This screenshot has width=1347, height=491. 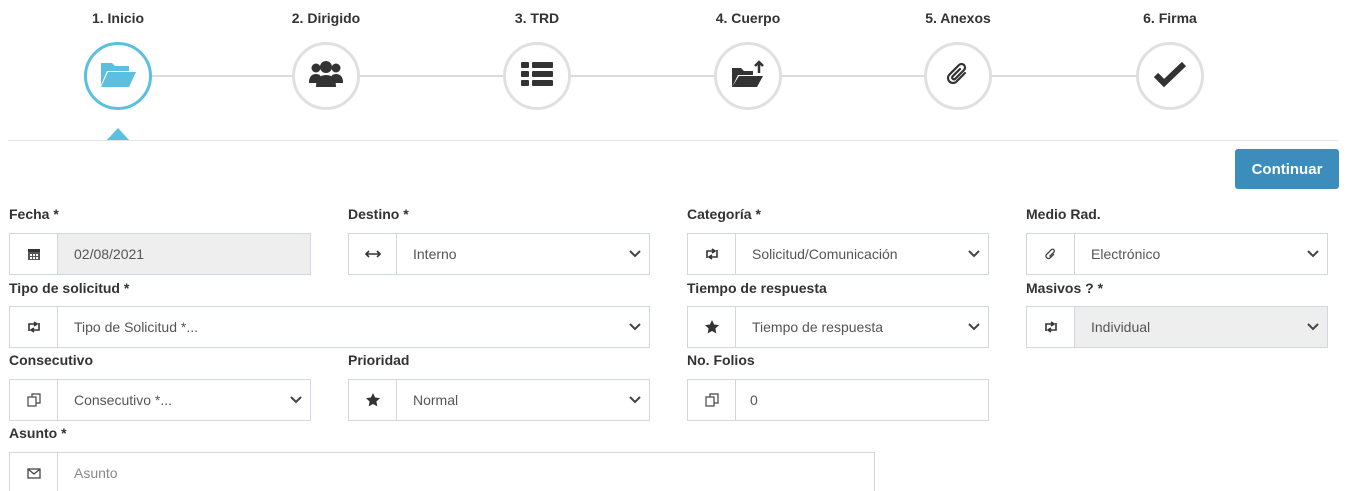 What do you see at coordinates (958, 18) in the screenshot?
I see `step-label: 5. Anexos` at bounding box center [958, 18].